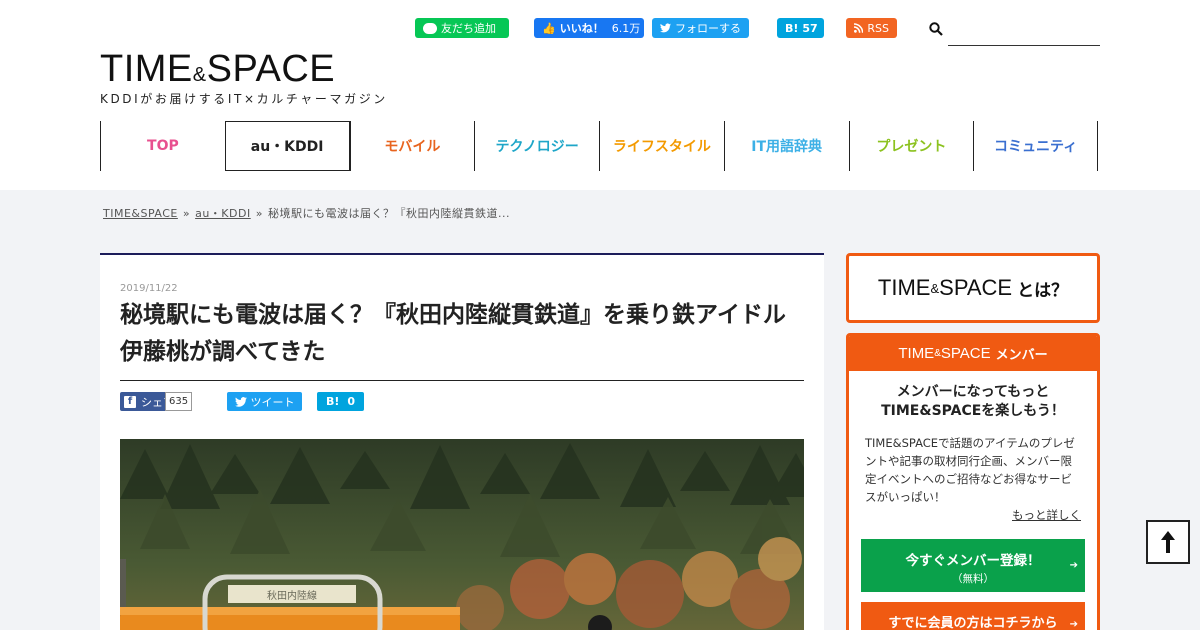  I want to click on article-title: 秘境駅にも電波は届く？『秋田内陸縦貫鉄道』を乗り鉄アイドル伊藤桃が調べてきた, so click(453, 333).